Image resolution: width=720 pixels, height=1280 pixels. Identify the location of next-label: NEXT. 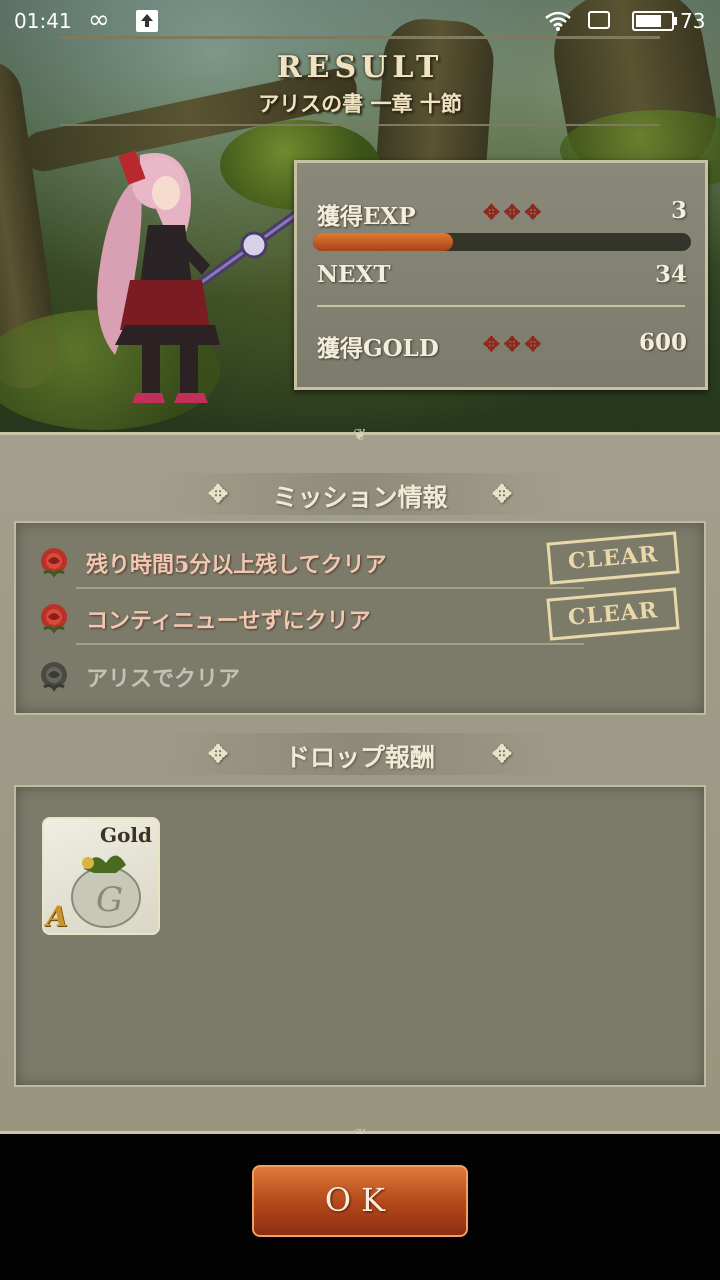
(354, 274).